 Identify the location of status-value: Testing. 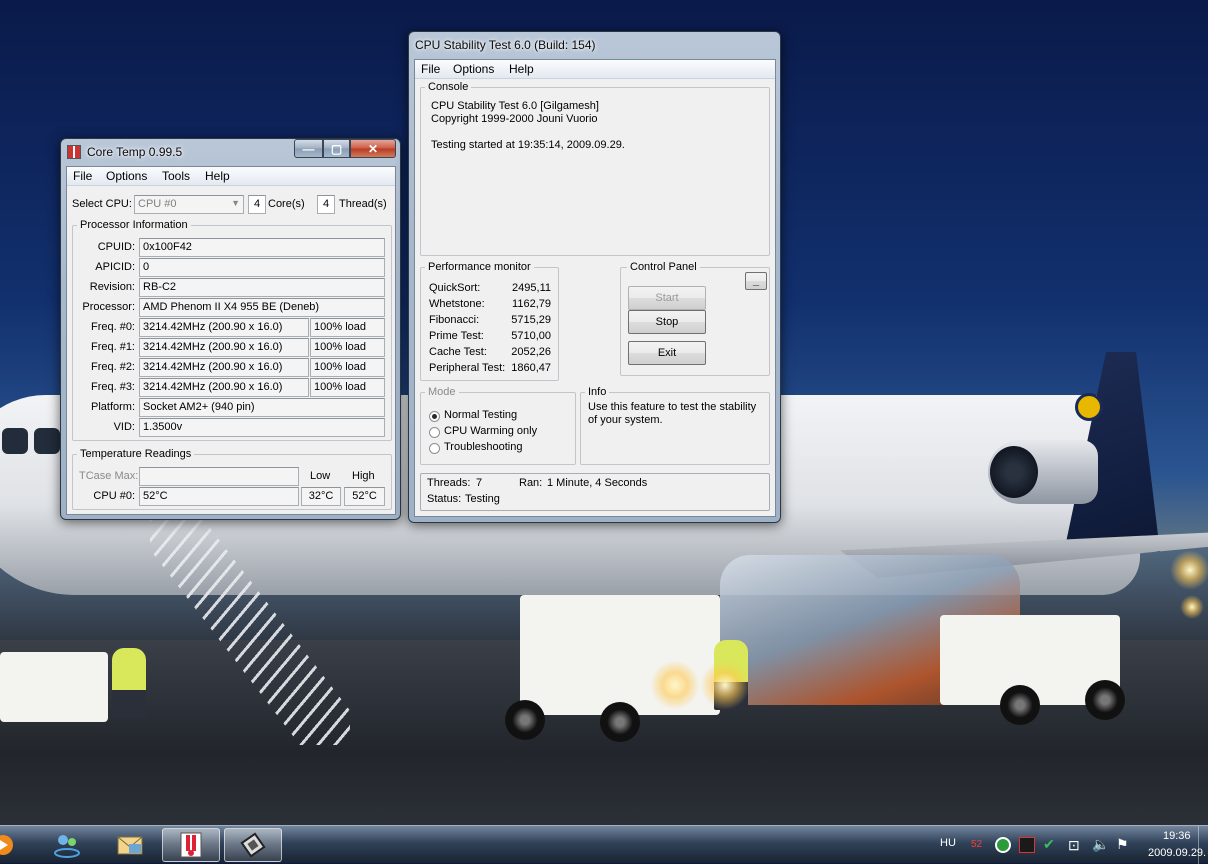
(482, 499).